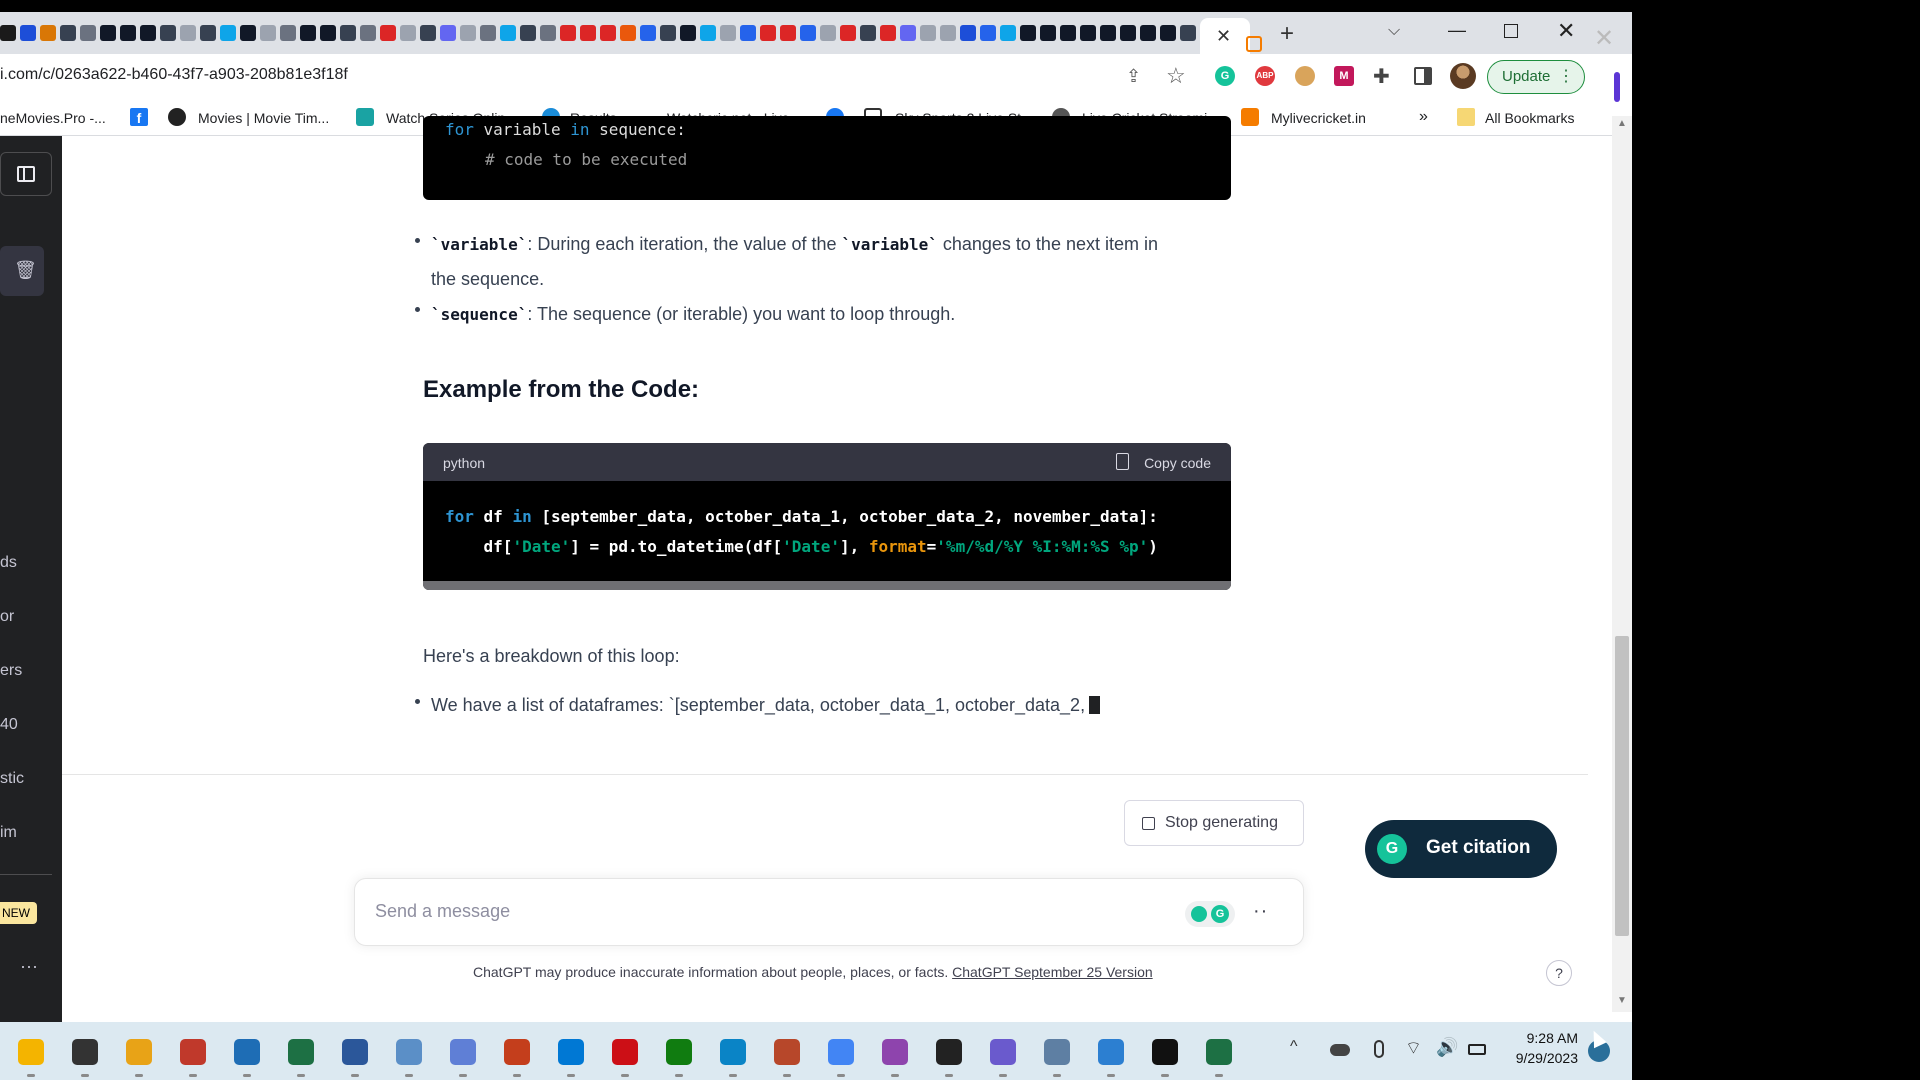 The image size is (1920, 1080). Describe the element at coordinates (1381, 76) in the screenshot. I see `extensions-puzzle-icon: ✚` at that location.